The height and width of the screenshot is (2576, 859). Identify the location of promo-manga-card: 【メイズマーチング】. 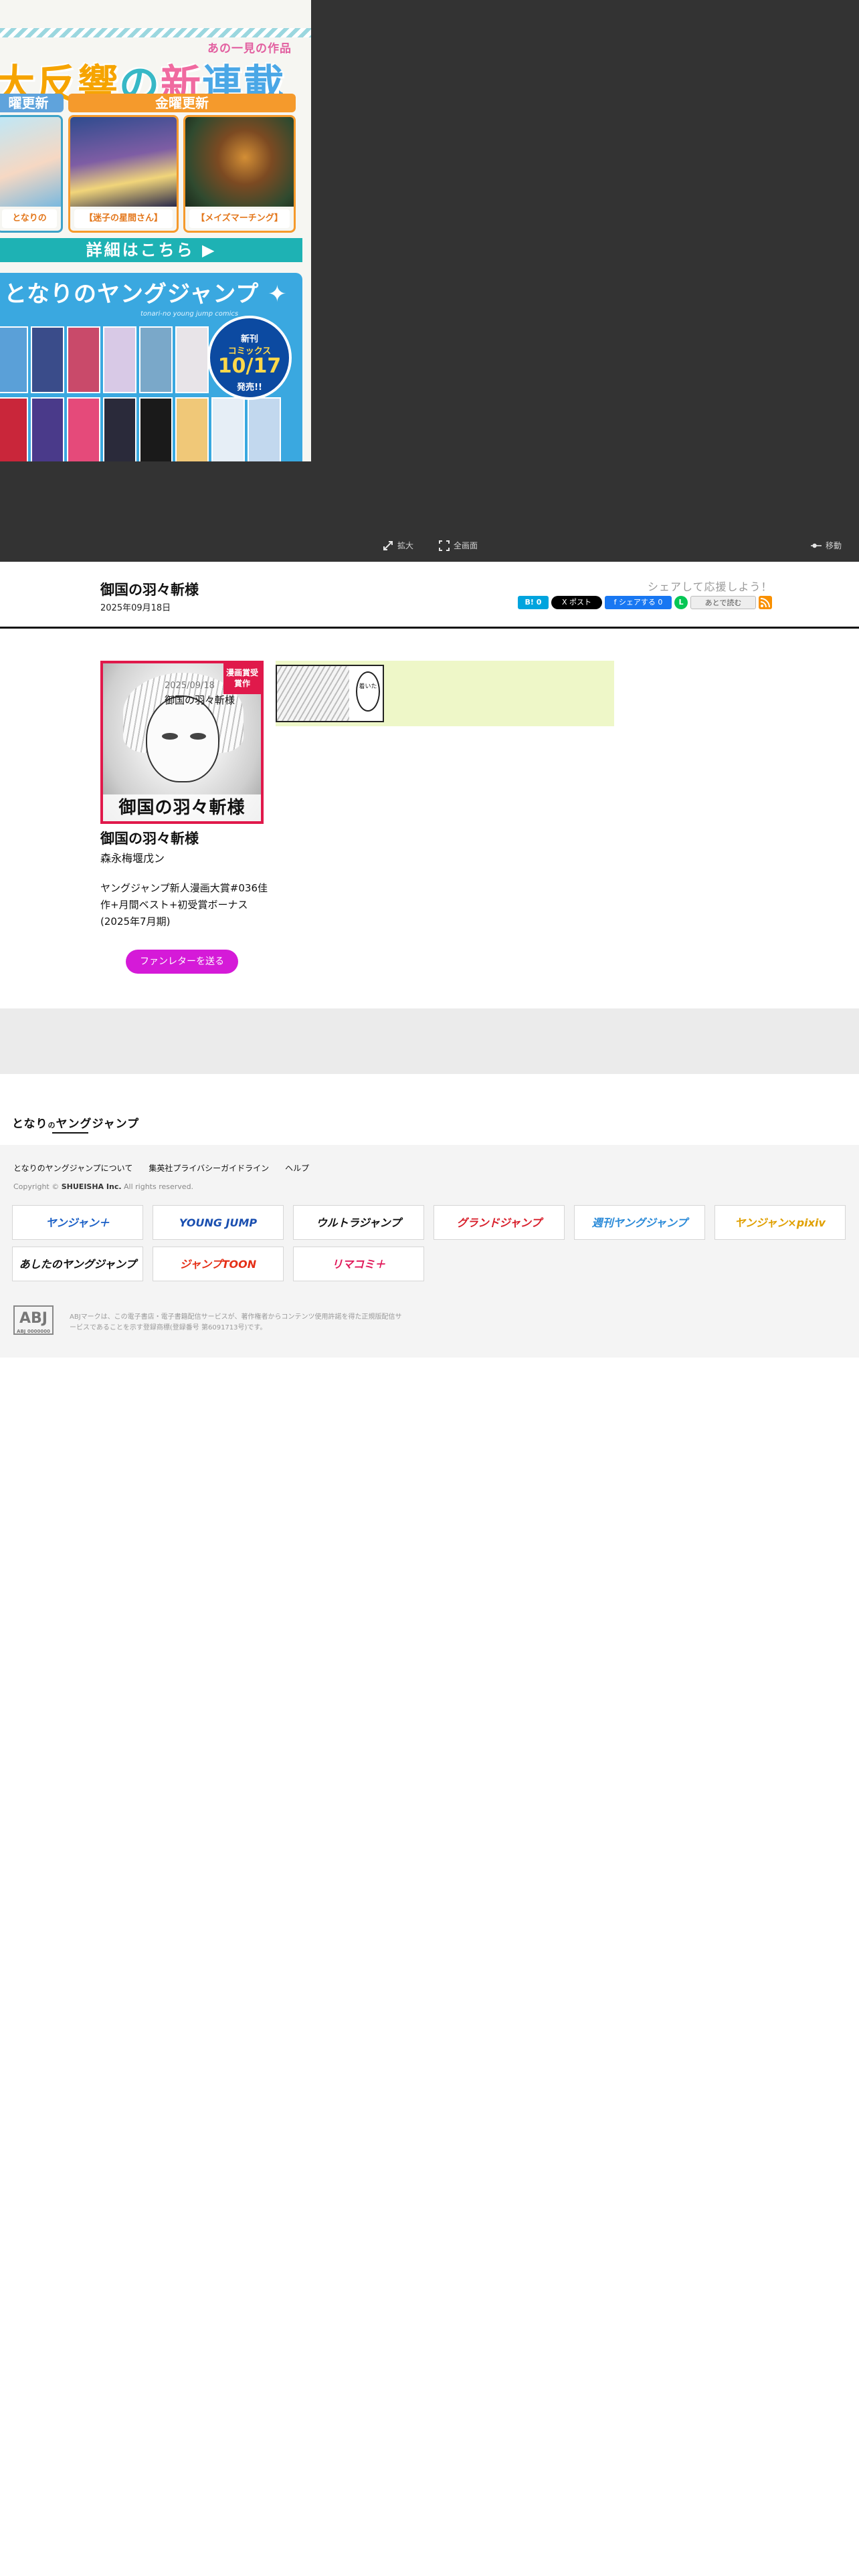
(239, 174).